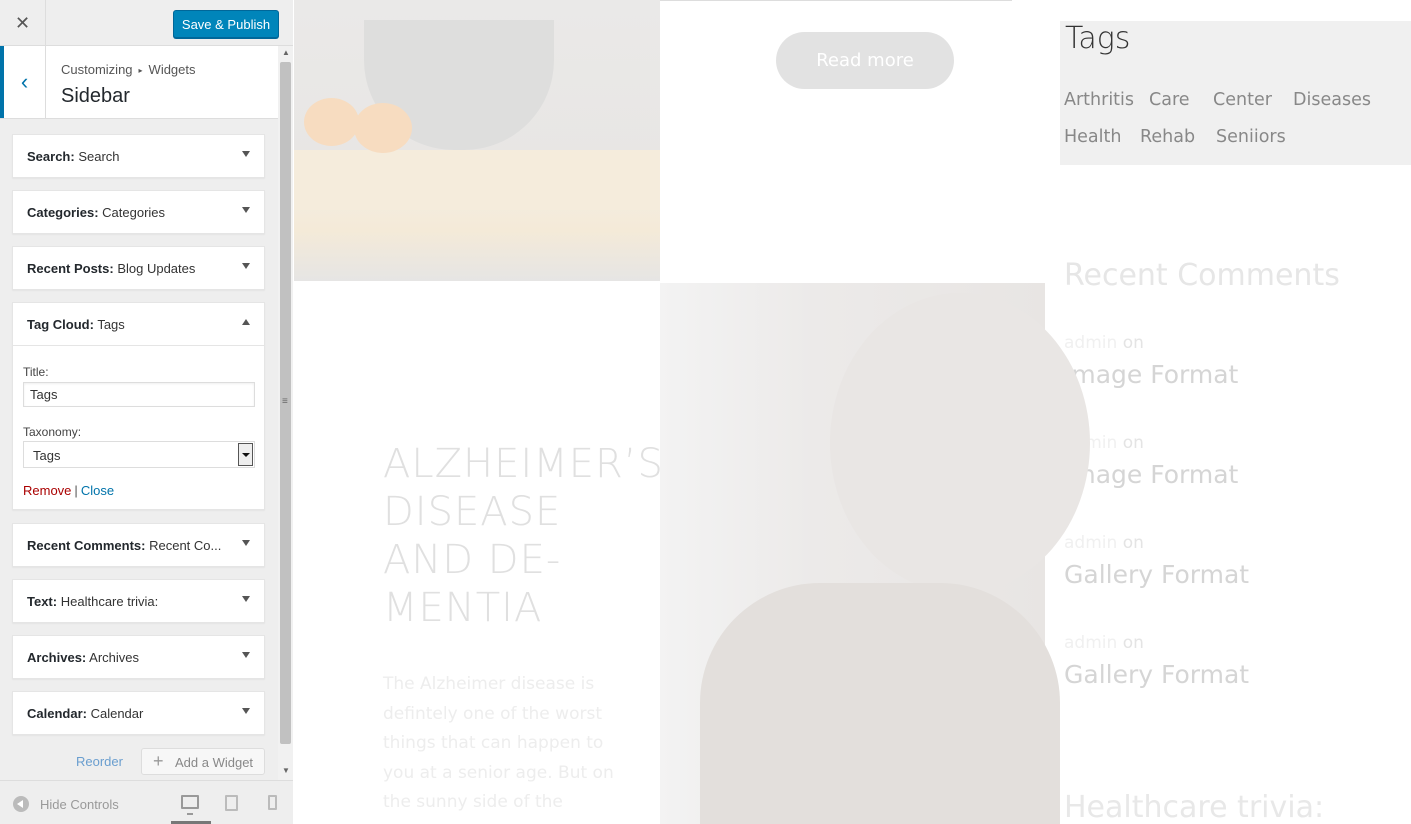 The image size is (1411, 824). Describe the element at coordinates (286, 52) in the screenshot. I see `scroll-up-icon: ▲` at that location.